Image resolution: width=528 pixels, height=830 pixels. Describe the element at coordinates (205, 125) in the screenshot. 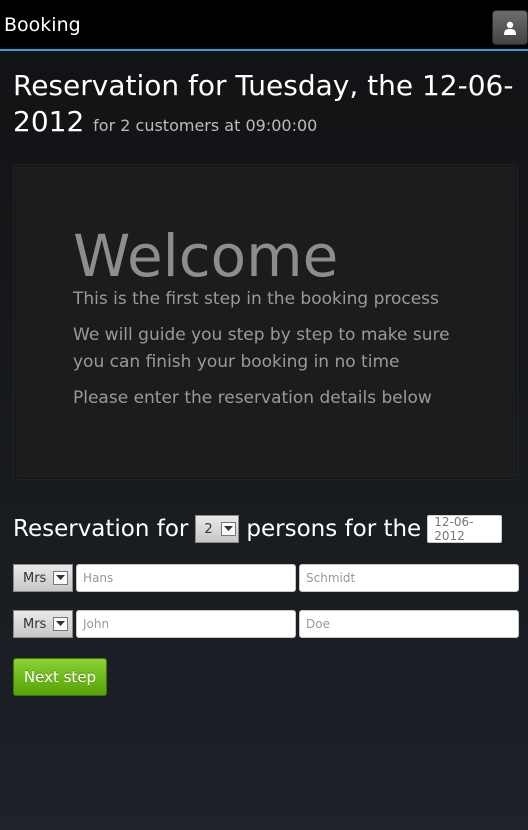

I see `page-subtitle: for 2 customers at 09:00:00` at that location.